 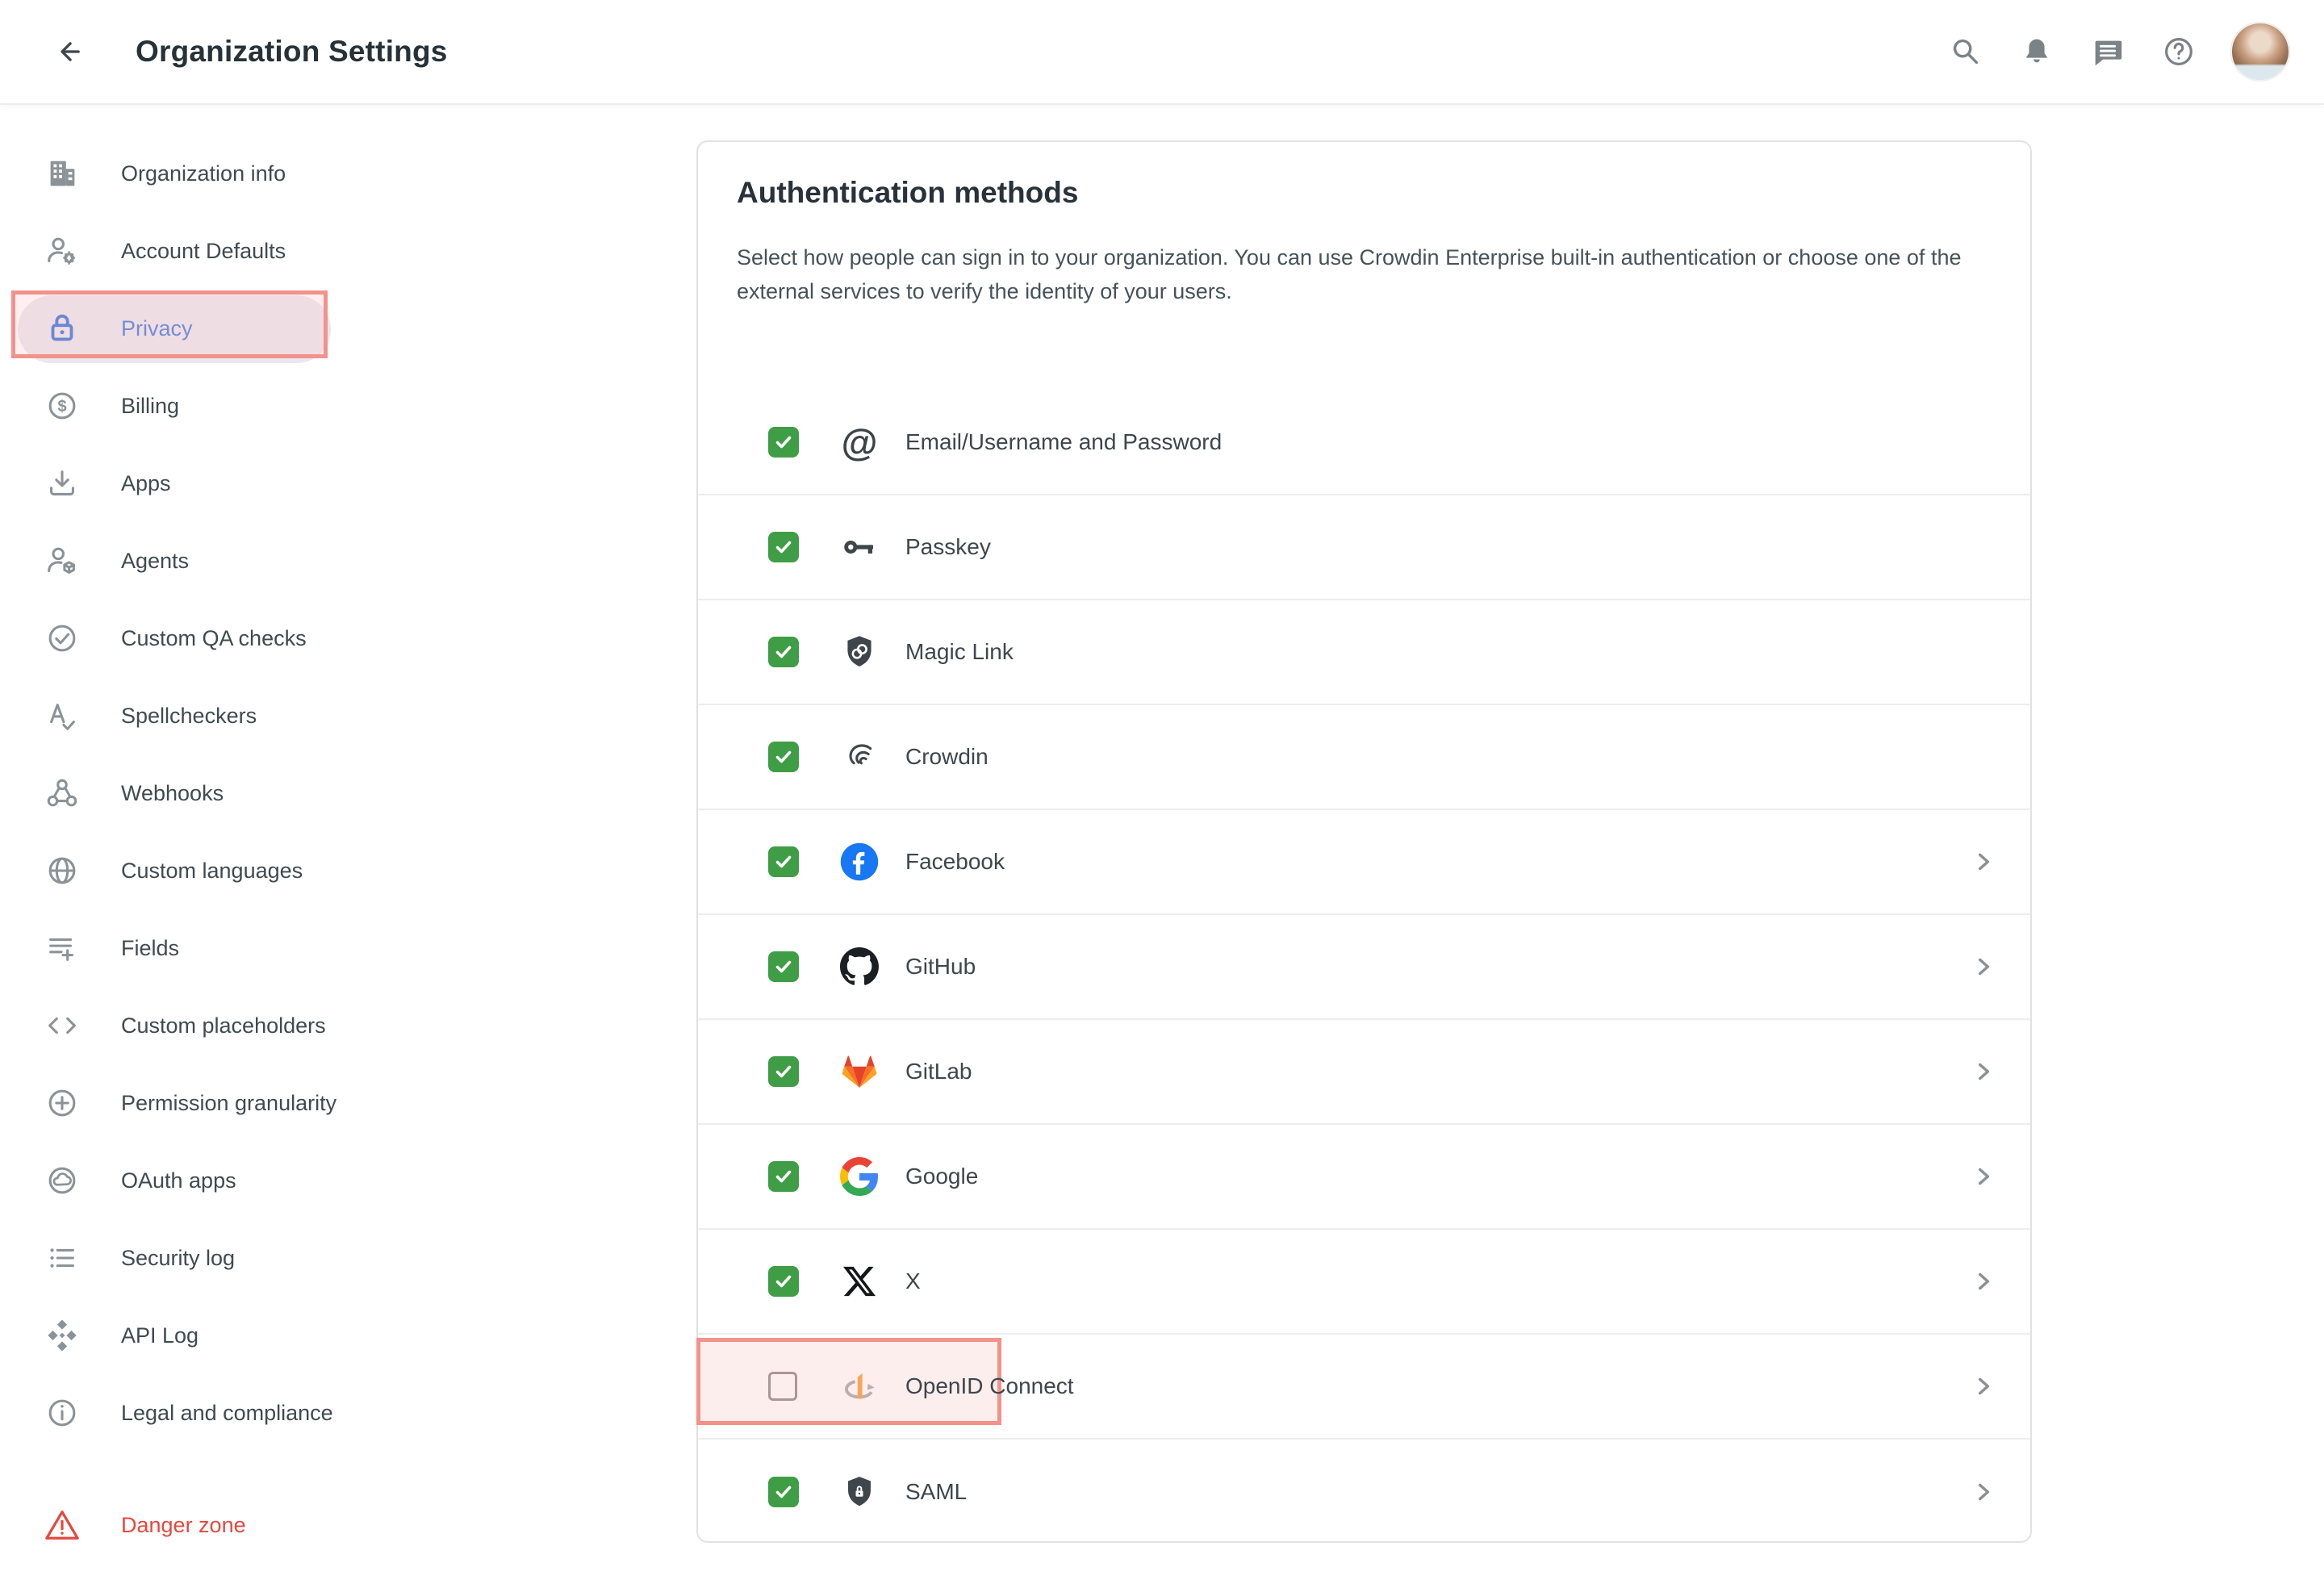 I want to click on auth-method-label: SAML, so click(x=937, y=1491).